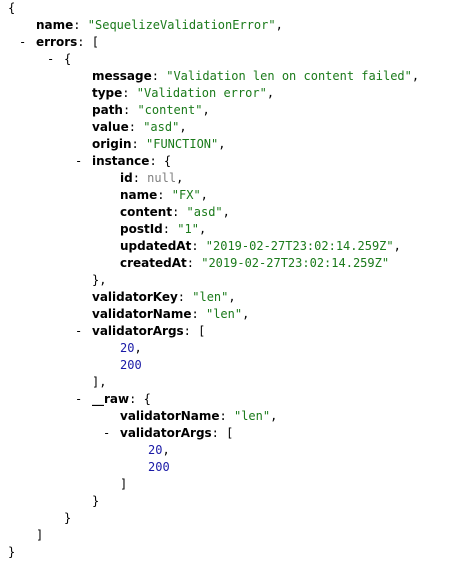 Image resolution: width=464 pixels, height=561 pixels. Describe the element at coordinates (163, 229) in the screenshot. I see `json-line: postId: "1",` at that location.